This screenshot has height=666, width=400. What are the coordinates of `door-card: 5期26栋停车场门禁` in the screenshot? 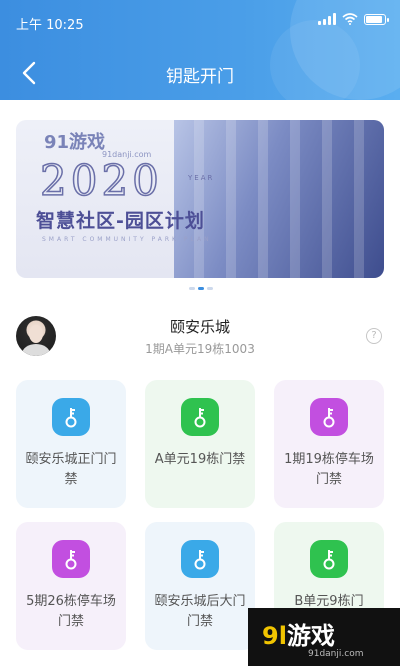 It's located at (71, 586).